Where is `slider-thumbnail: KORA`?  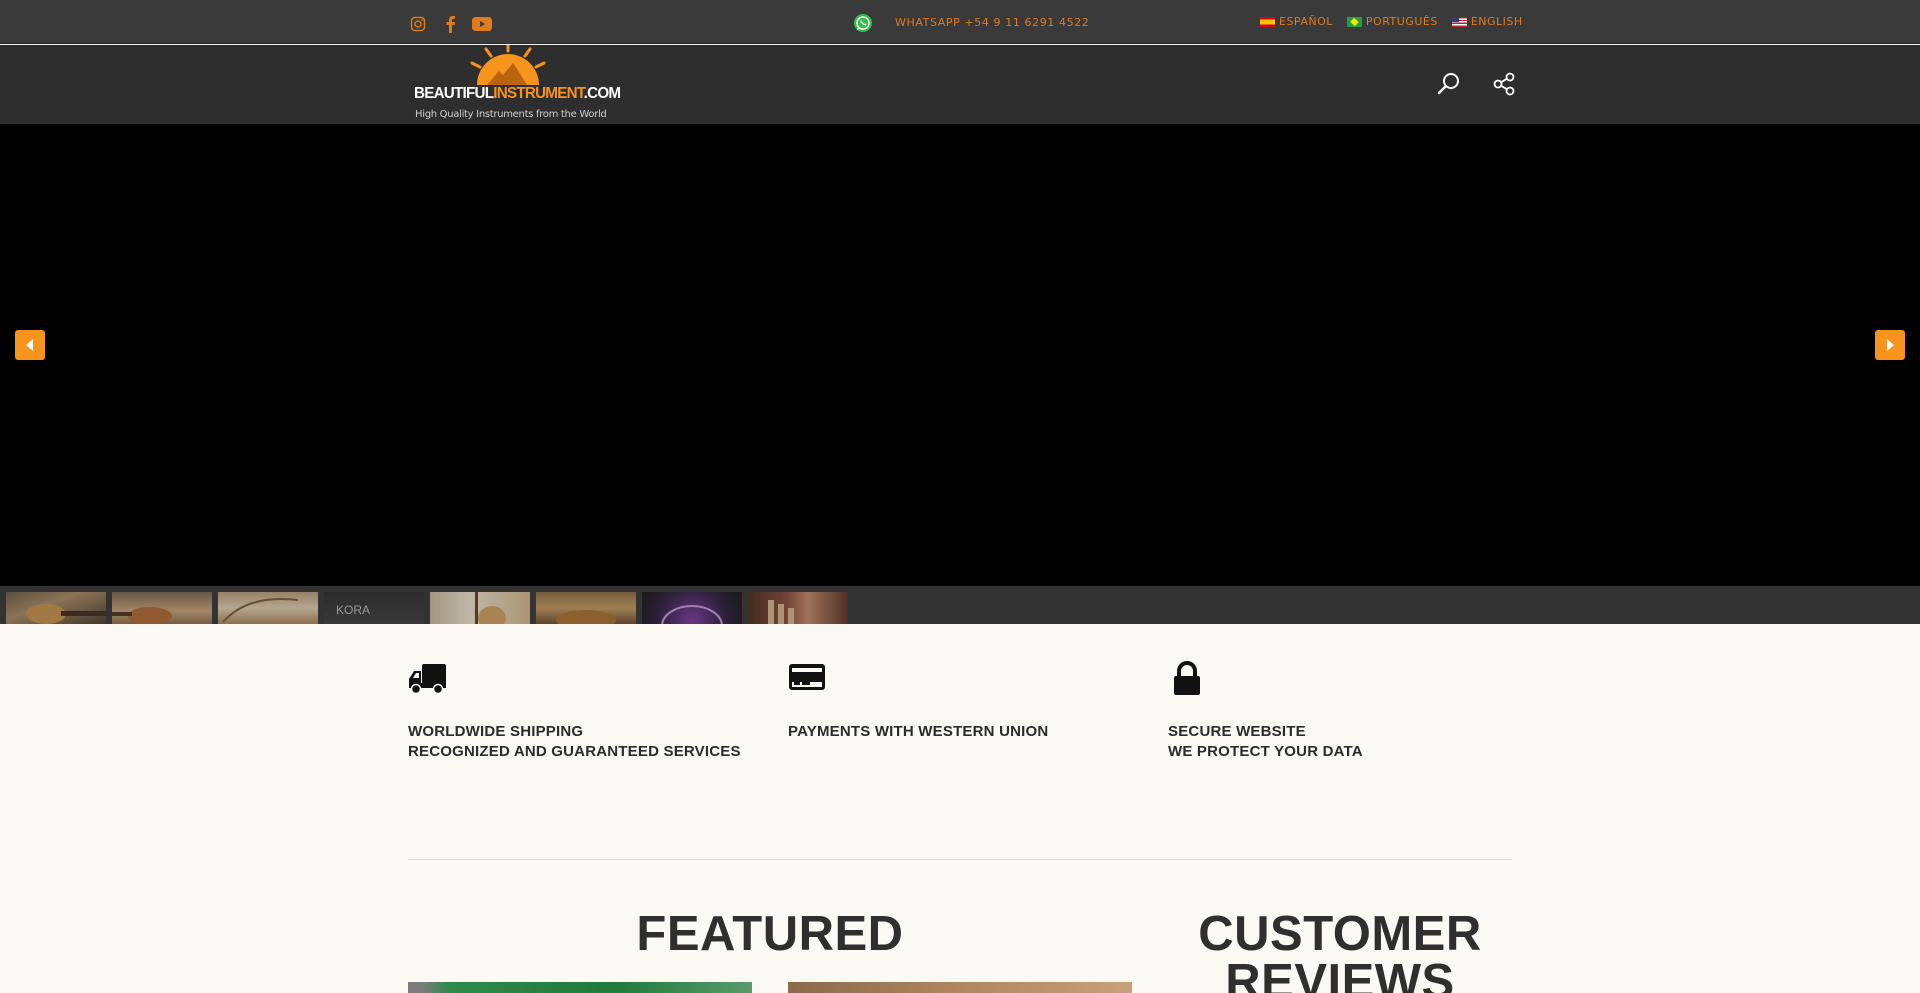 slider-thumbnail: KORA is located at coordinates (374, 608).